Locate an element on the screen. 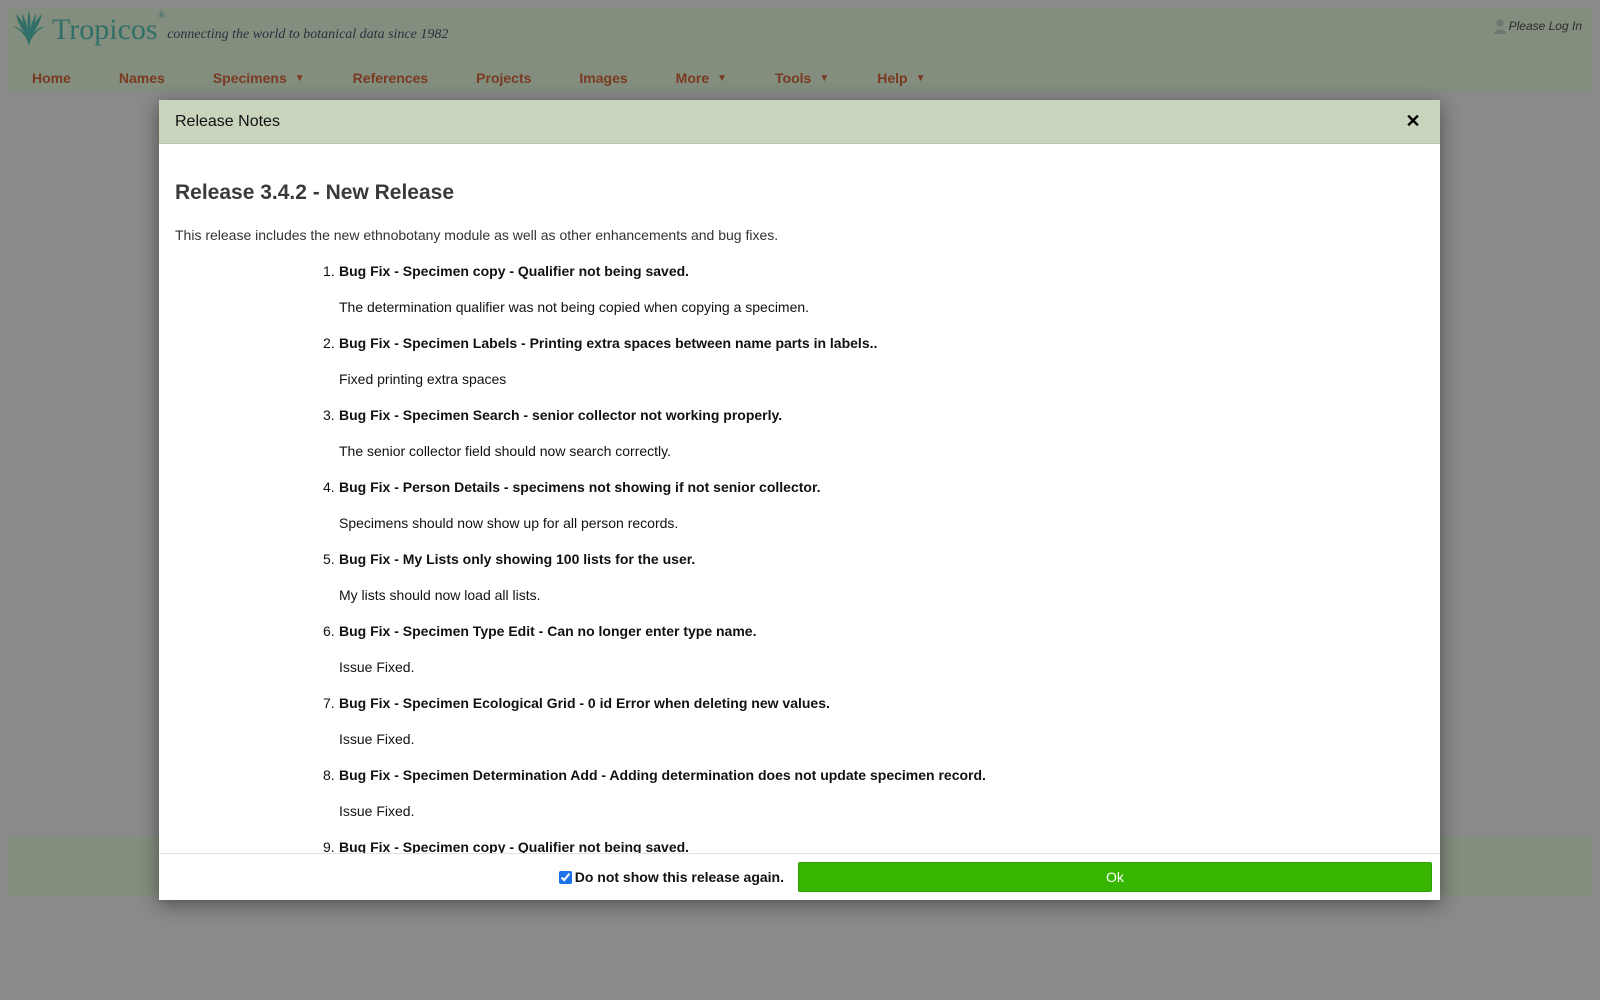  release-heading: Release 3.4.2 - New Release is located at coordinates (315, 192).